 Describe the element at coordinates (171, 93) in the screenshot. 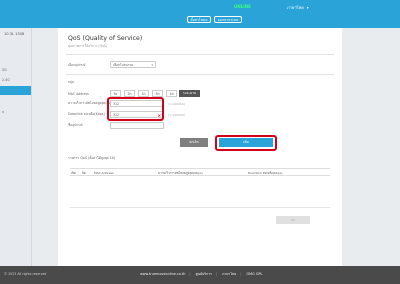

I see `duration-option-1d: 1d` at that location.